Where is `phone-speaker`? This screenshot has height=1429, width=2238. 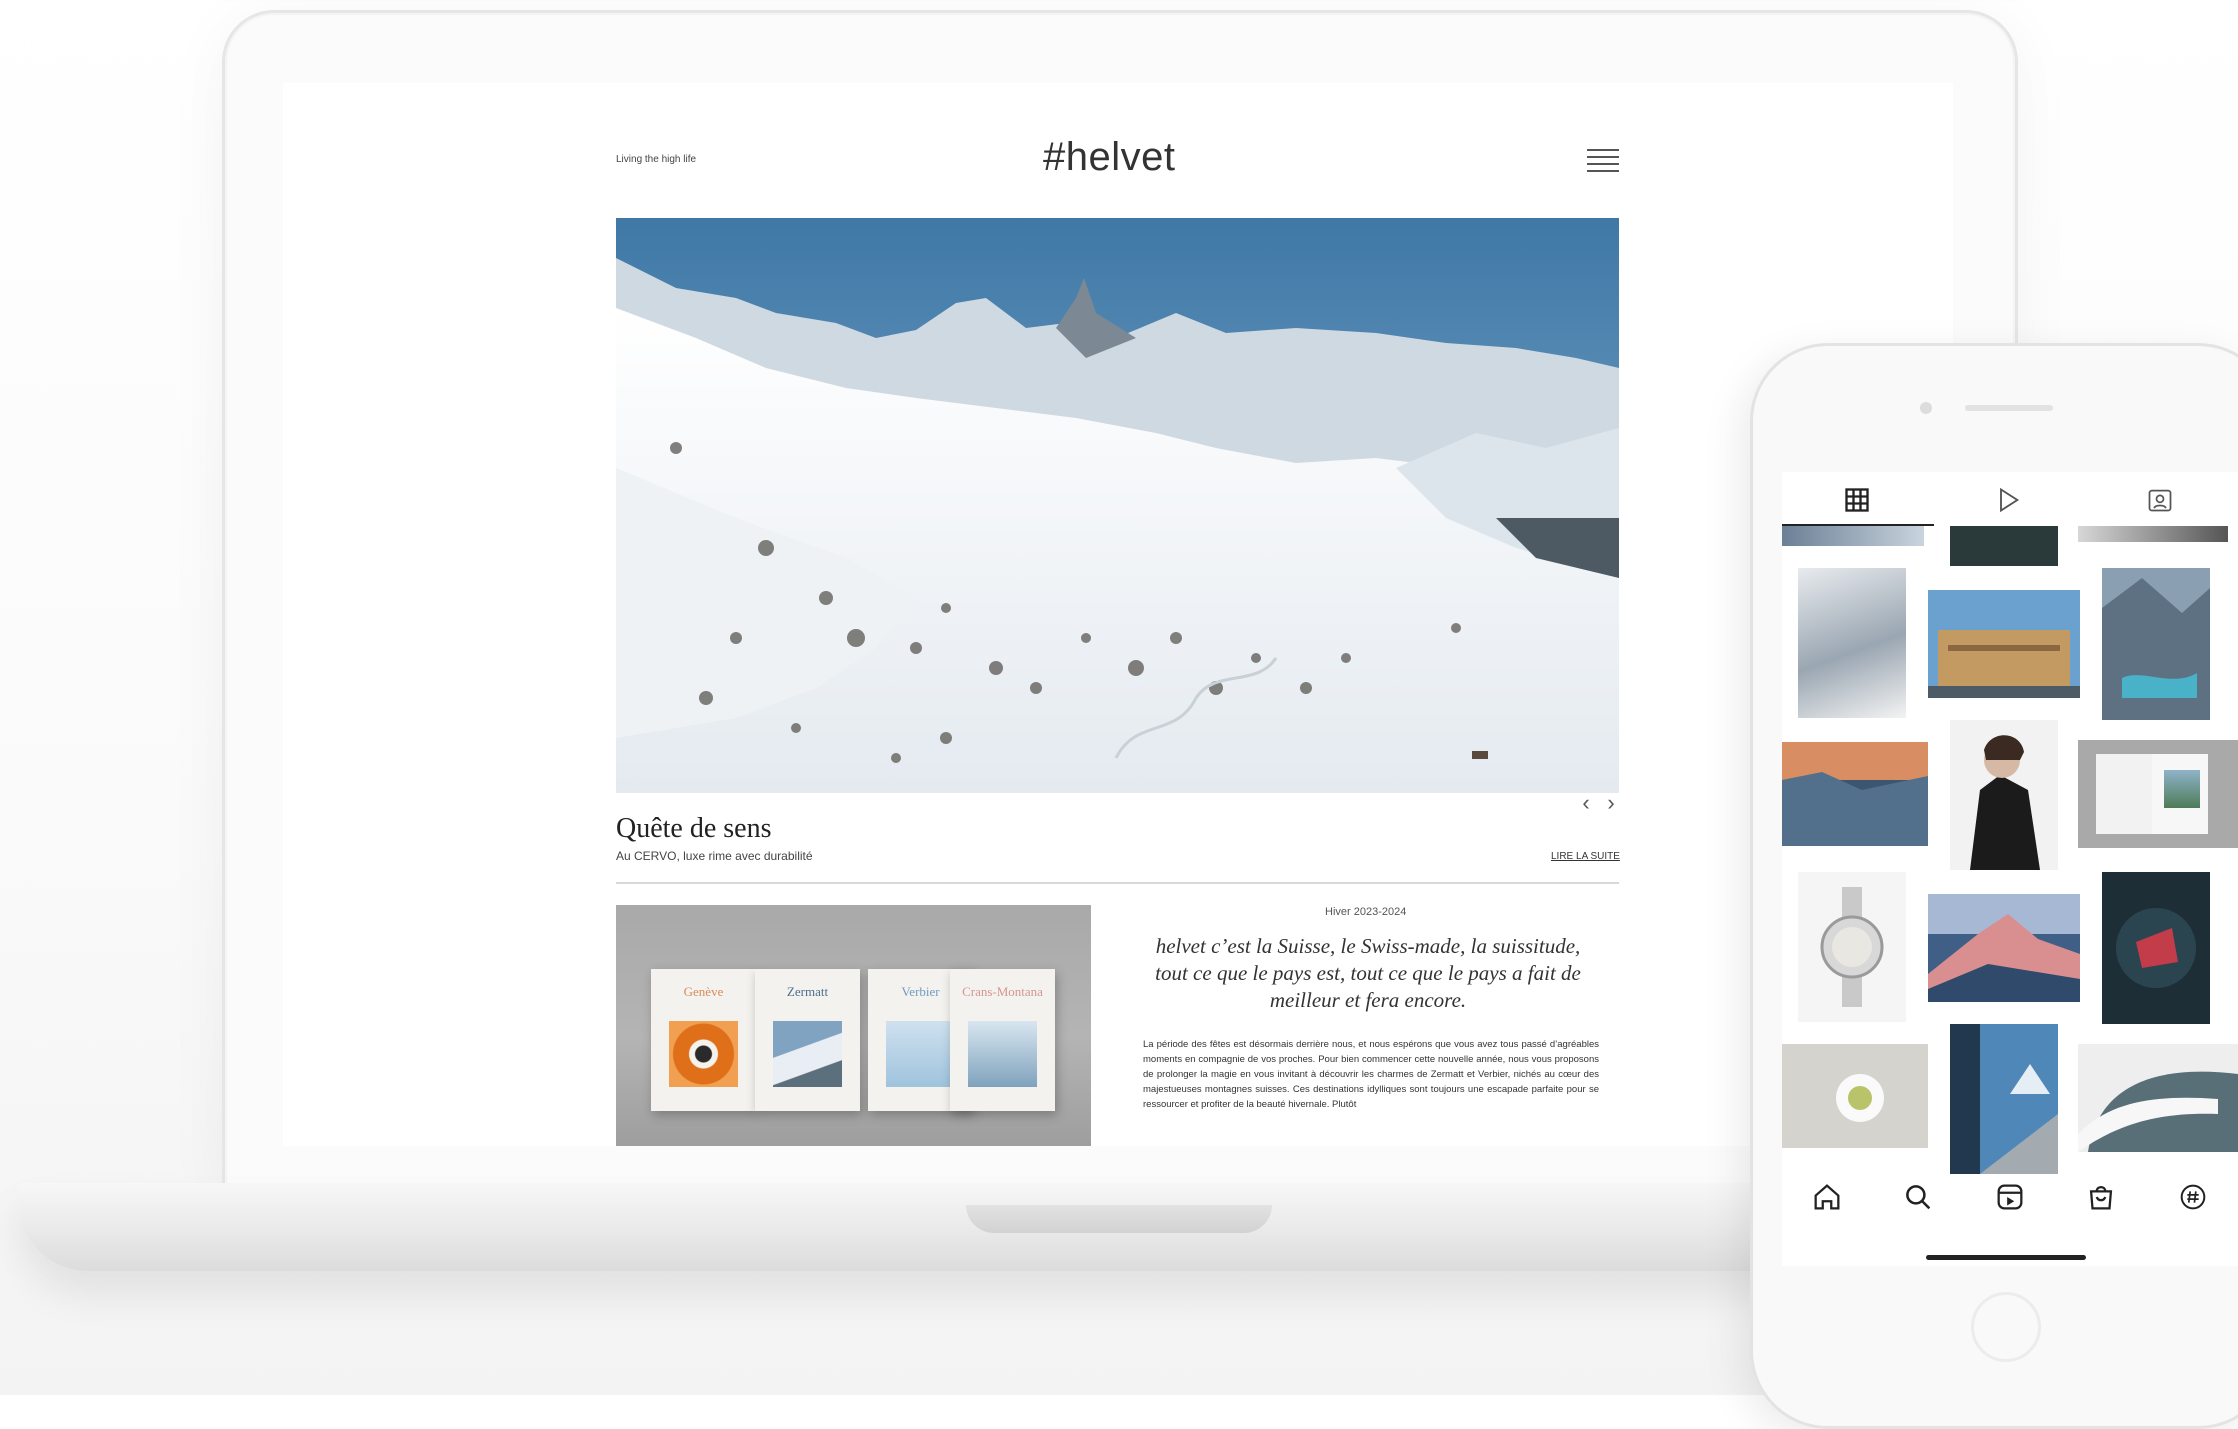 phone-speaker is located at coordinates (2009, 408).